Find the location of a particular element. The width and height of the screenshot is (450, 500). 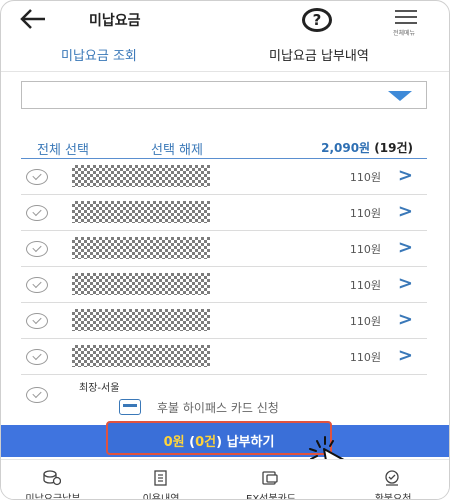

nav-usage-history: 이용내역 is located at coordinates (161, 483).